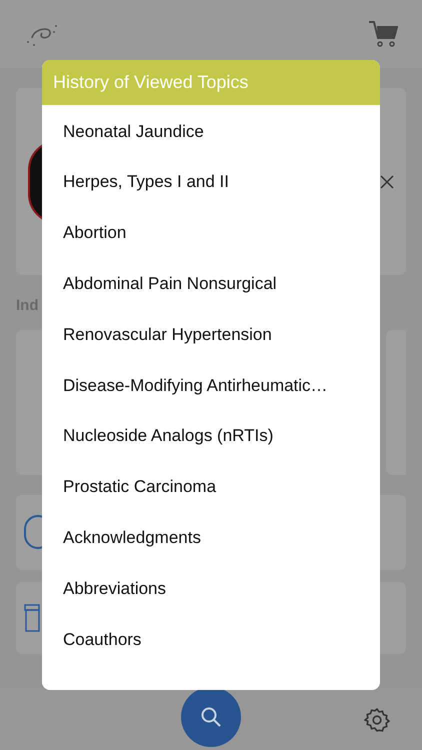 The width and height of the screenshot is (422, 750). Describe the element at coordinates (211, 182) in the screenshot. I see `topic-item: Herpes, Types I and II` at that location.